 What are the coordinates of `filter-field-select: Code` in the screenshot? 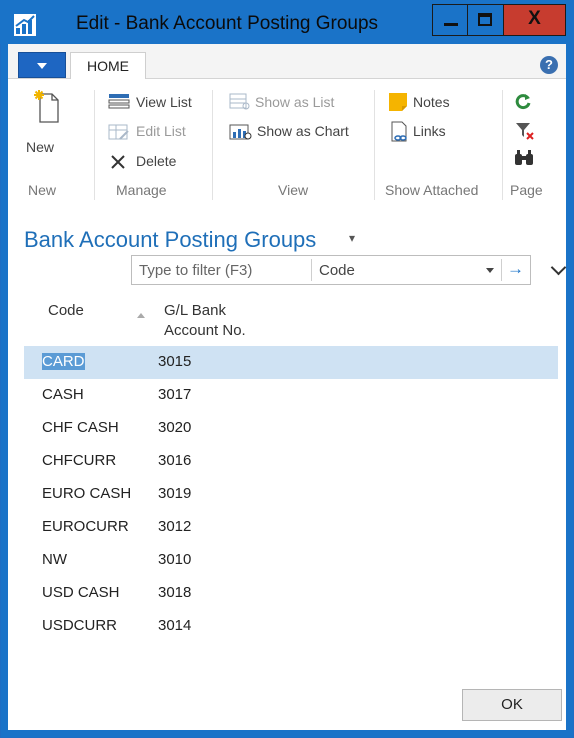 It's located at (337, 270).